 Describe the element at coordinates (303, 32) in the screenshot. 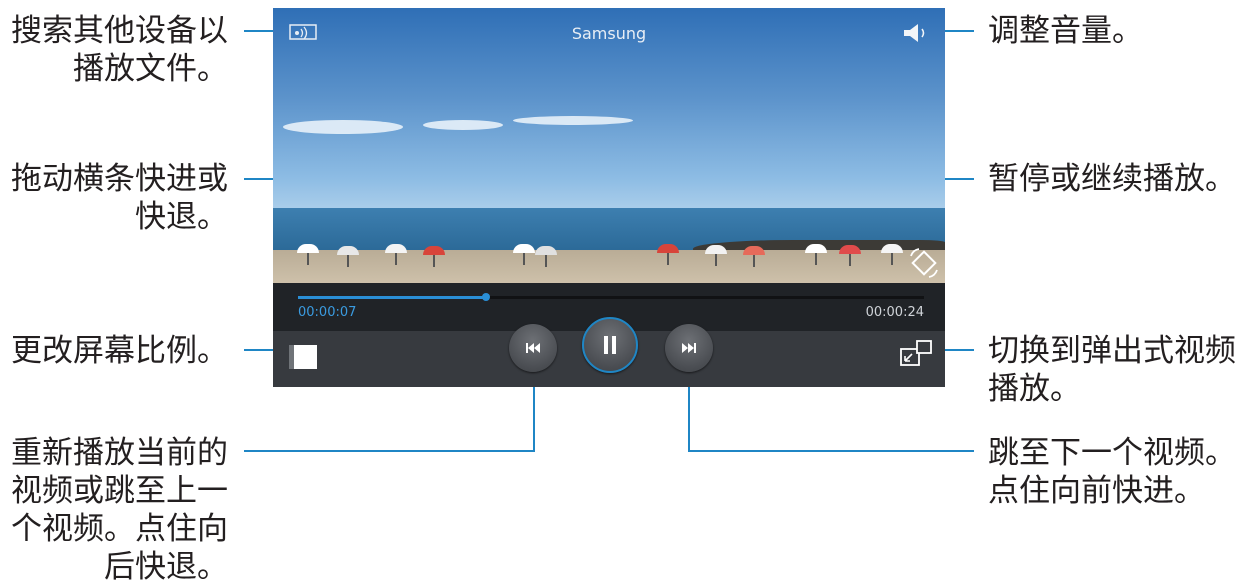

I see `allshare-icon` at that location.